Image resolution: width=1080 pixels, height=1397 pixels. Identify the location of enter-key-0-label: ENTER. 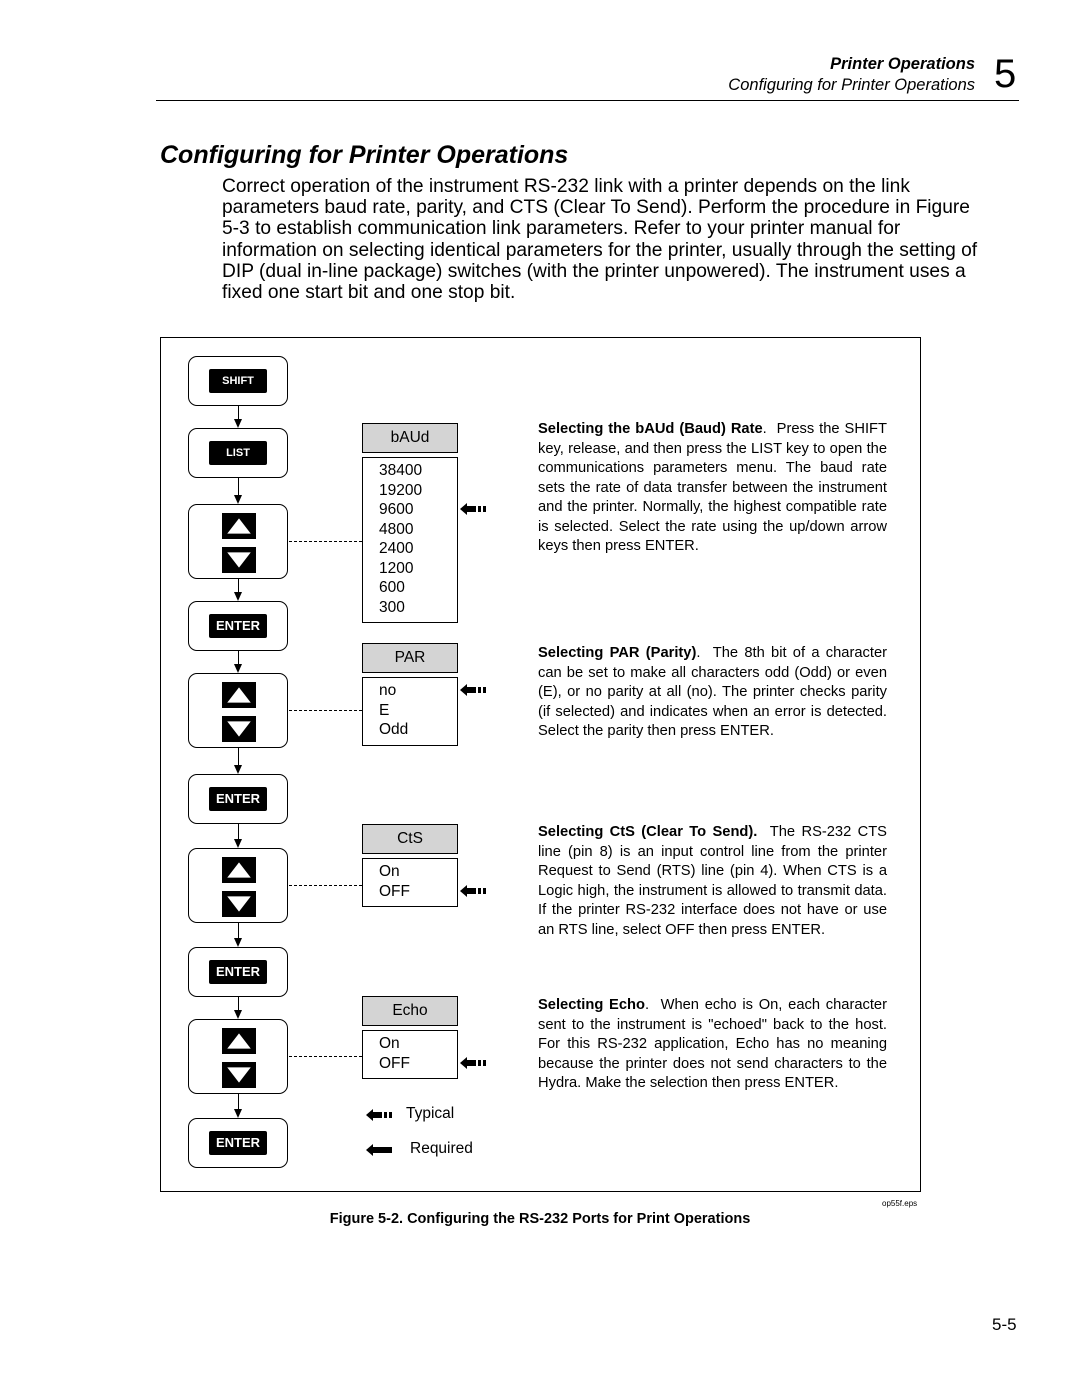
(238, 626).